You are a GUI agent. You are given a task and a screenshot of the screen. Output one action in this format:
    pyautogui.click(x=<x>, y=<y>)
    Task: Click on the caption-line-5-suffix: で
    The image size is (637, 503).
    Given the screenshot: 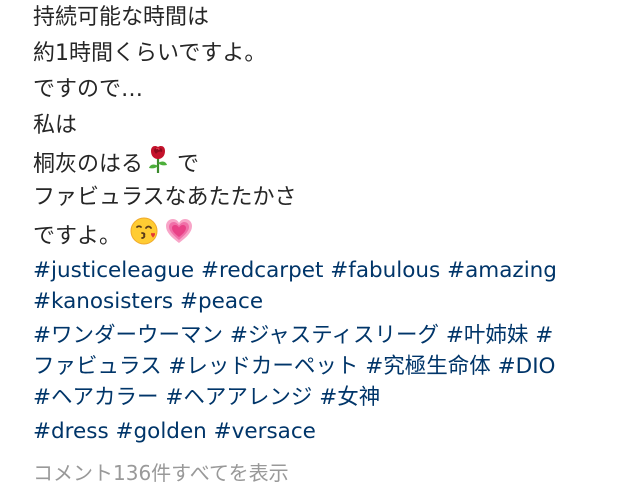 What is the action you would take?
    pyautogui.click(x=188, y=164)
    